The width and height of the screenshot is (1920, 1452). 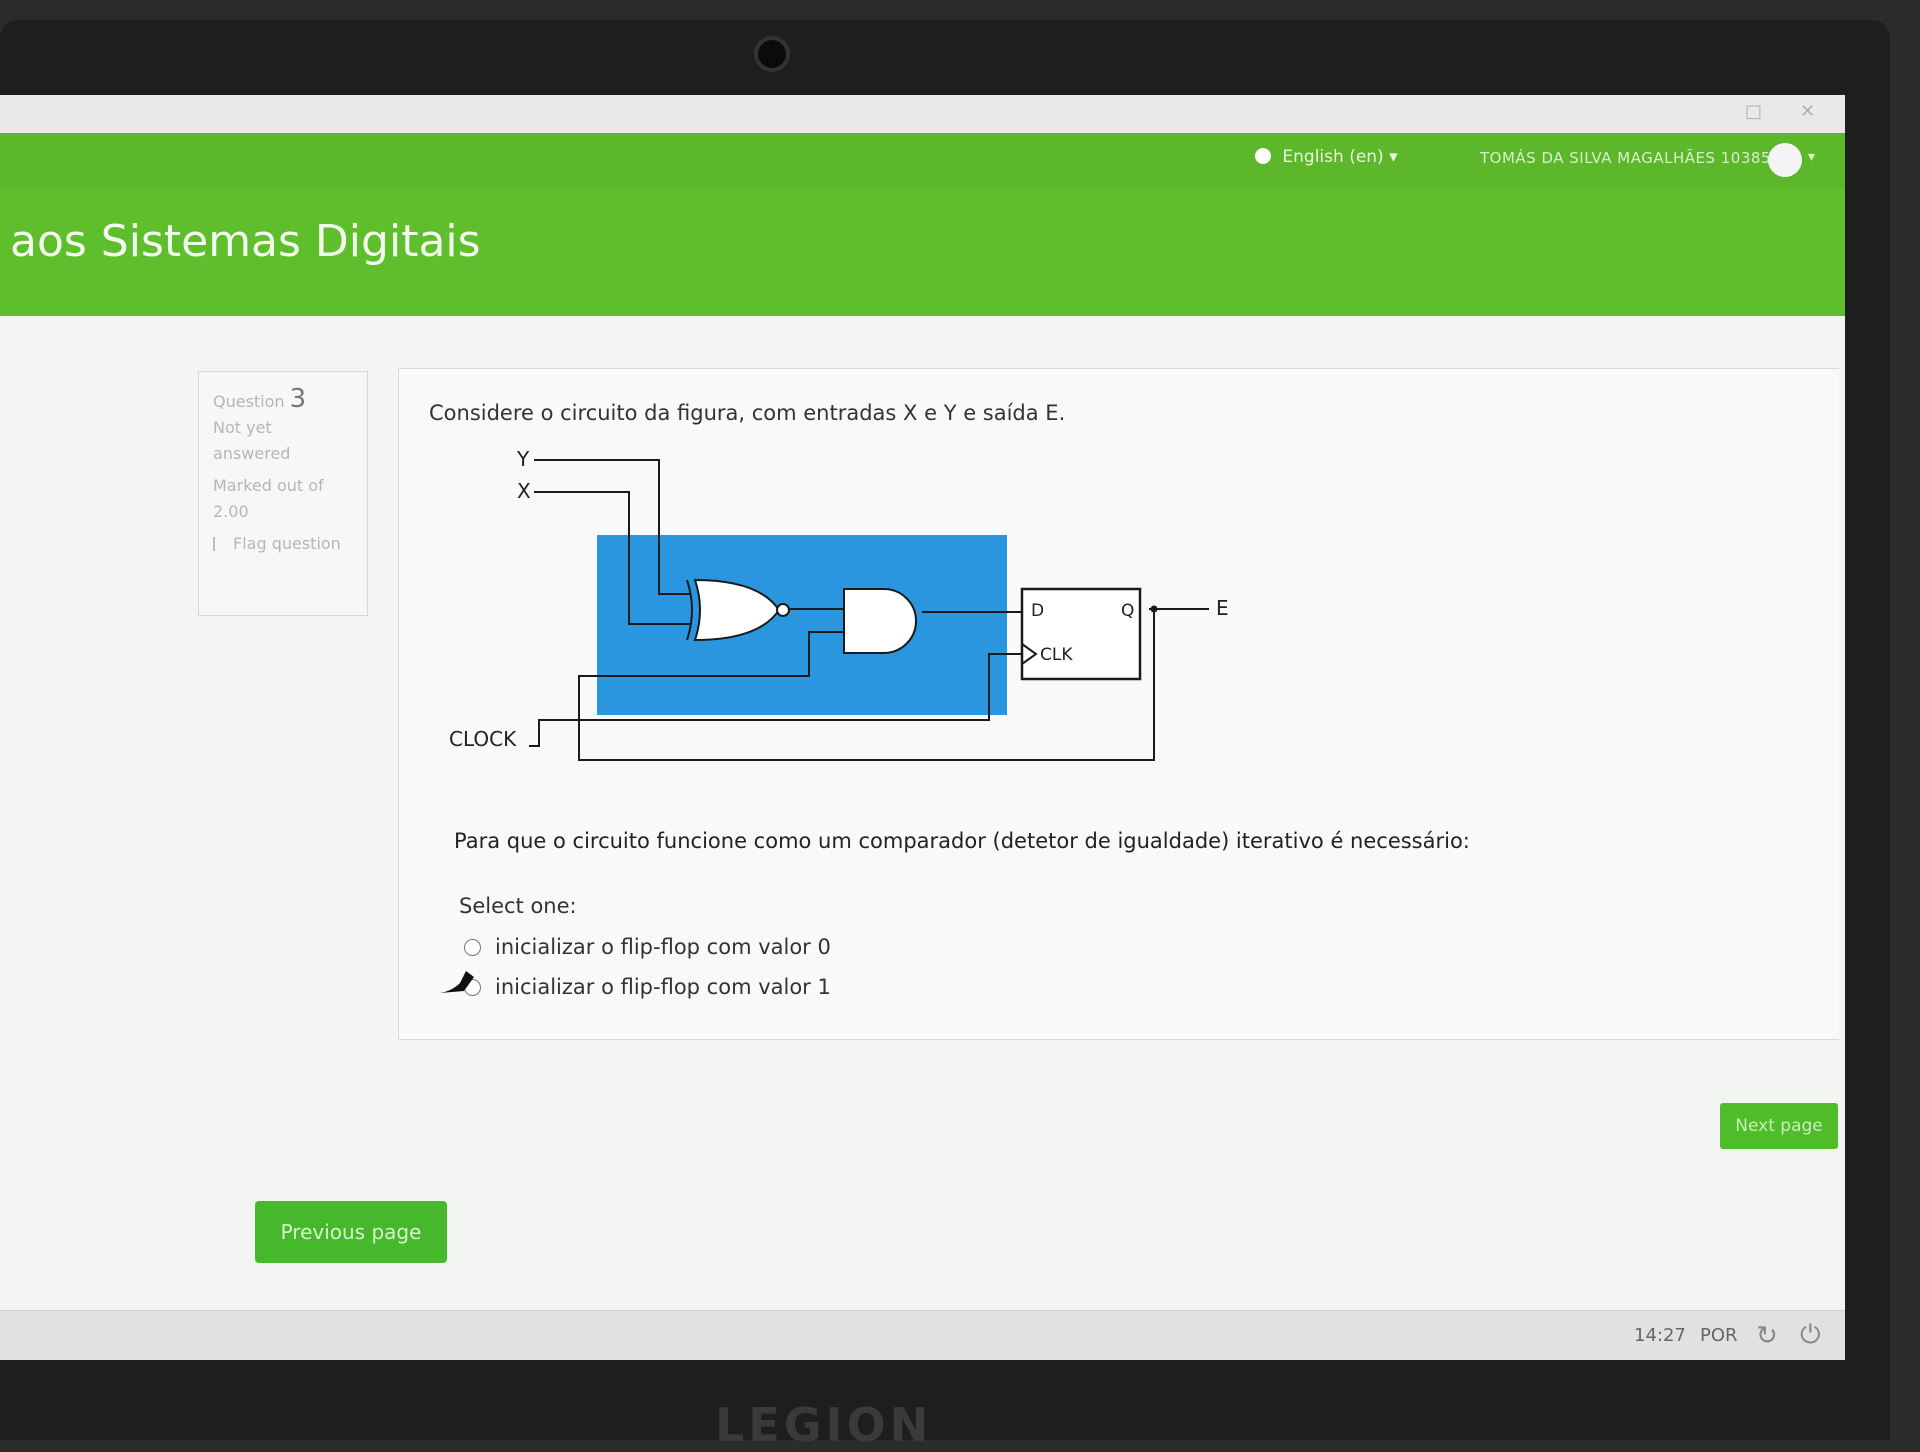 I want to click on question-label: Question, so click(x=249, y=401).